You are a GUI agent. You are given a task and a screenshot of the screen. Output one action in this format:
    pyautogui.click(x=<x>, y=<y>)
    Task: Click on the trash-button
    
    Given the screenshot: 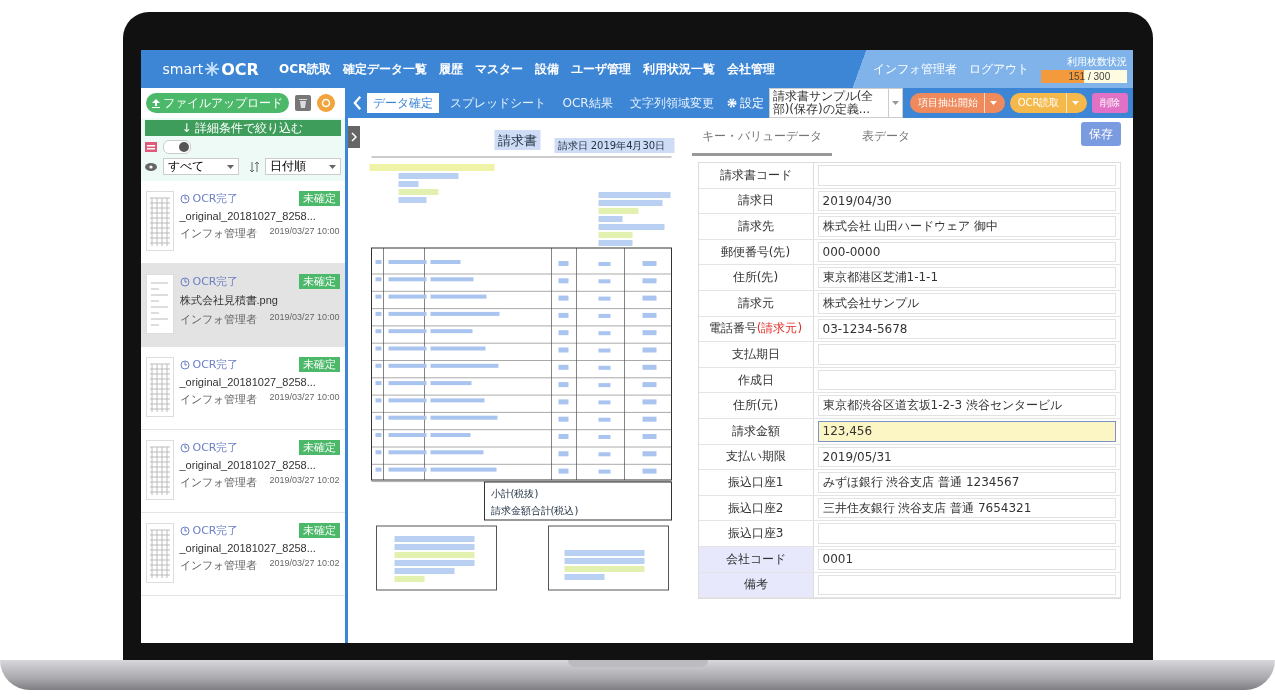 What is the action you would take?
    pyautogui.click(x=302, y=103)
    